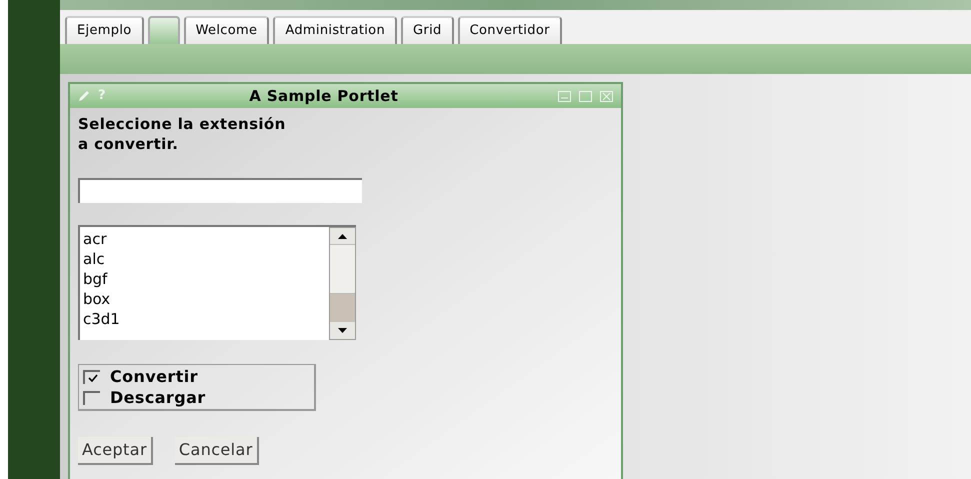 This screenshot has height=479, width=971. I want to click on button: Aceptar, so click(115, 451).